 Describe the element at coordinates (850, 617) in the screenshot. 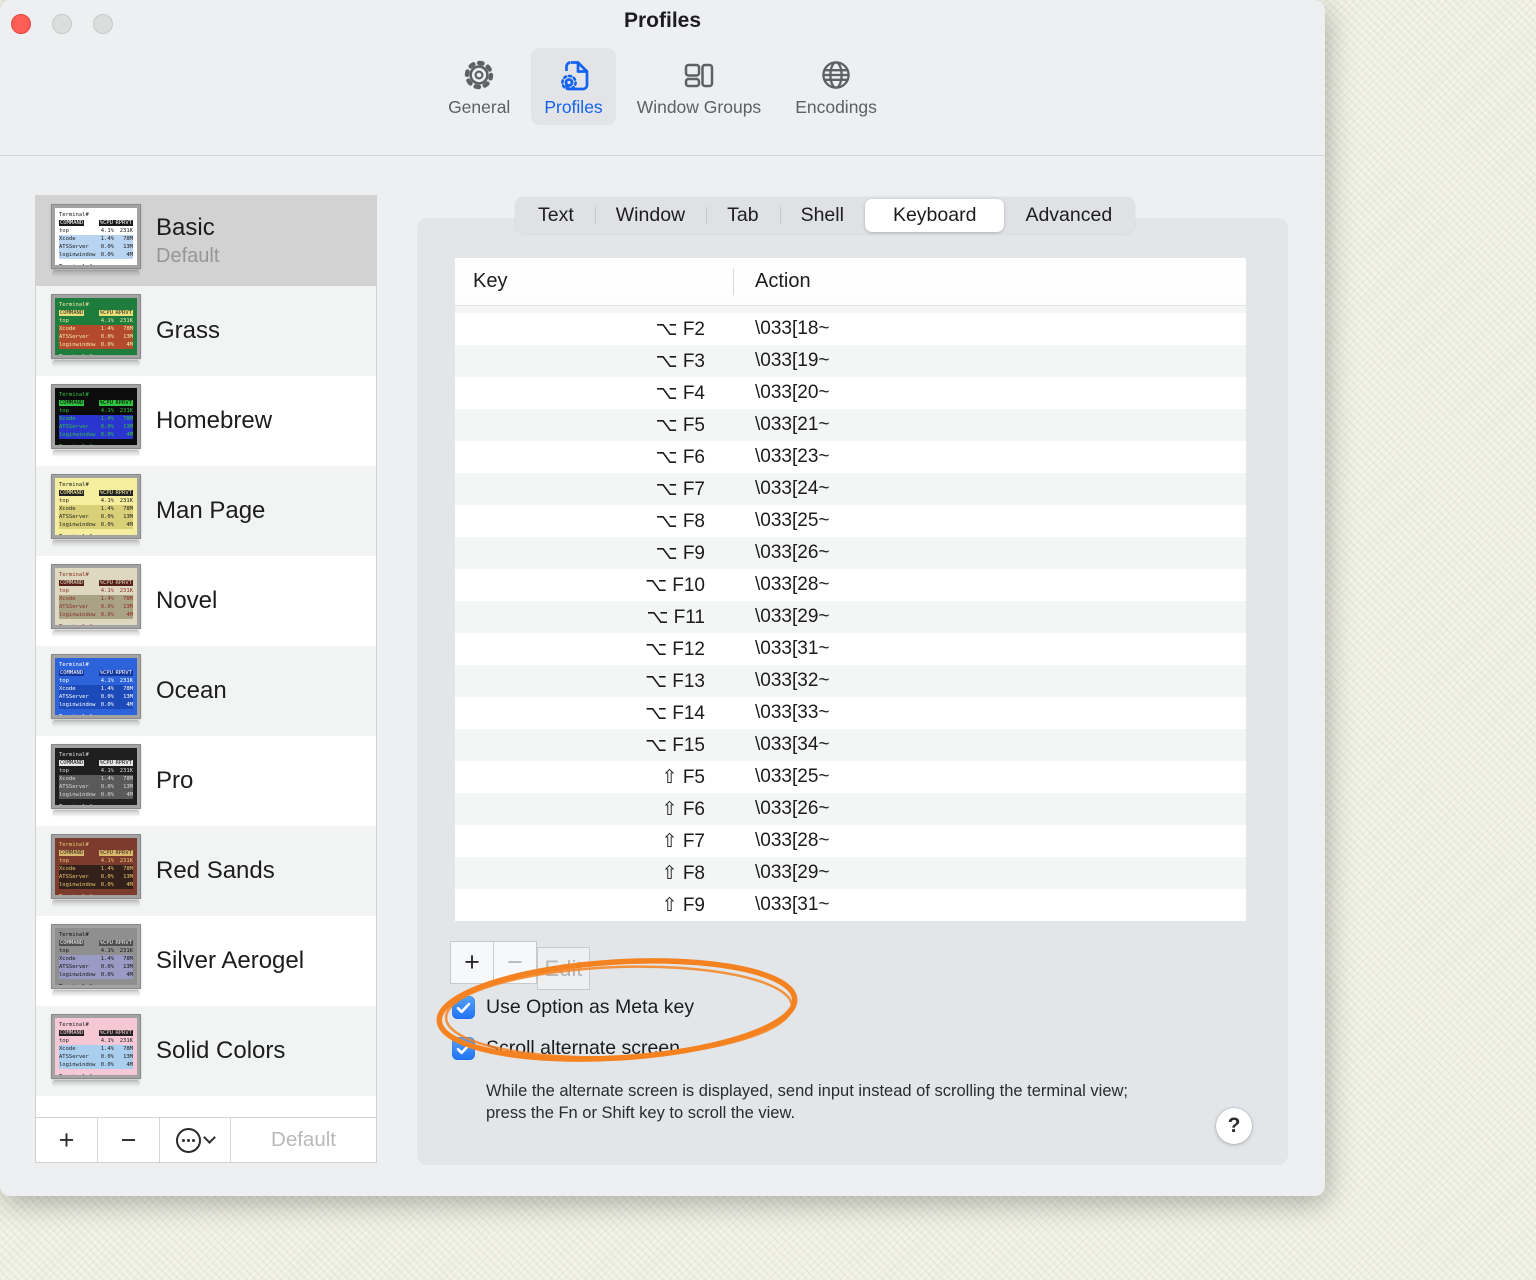

I see `table-row: ⌥ F11 \033[29~` at that location.